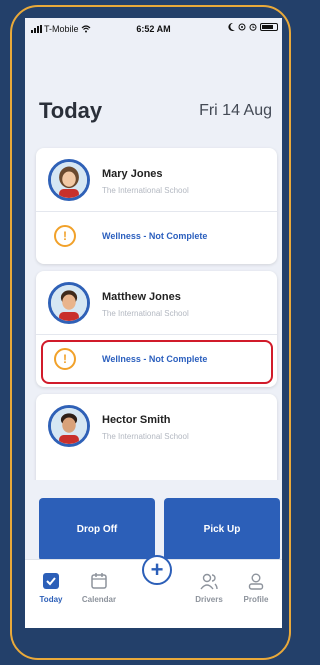  Describe the element at coordinates (132, 174) in the screenshot. I see `child-name: Mary Jones` at that location.